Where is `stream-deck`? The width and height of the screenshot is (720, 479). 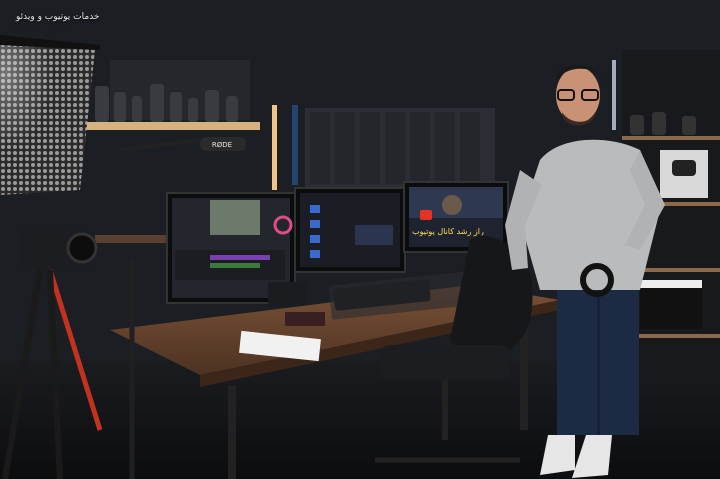
stream-deck is located at coordinates (287, 294).